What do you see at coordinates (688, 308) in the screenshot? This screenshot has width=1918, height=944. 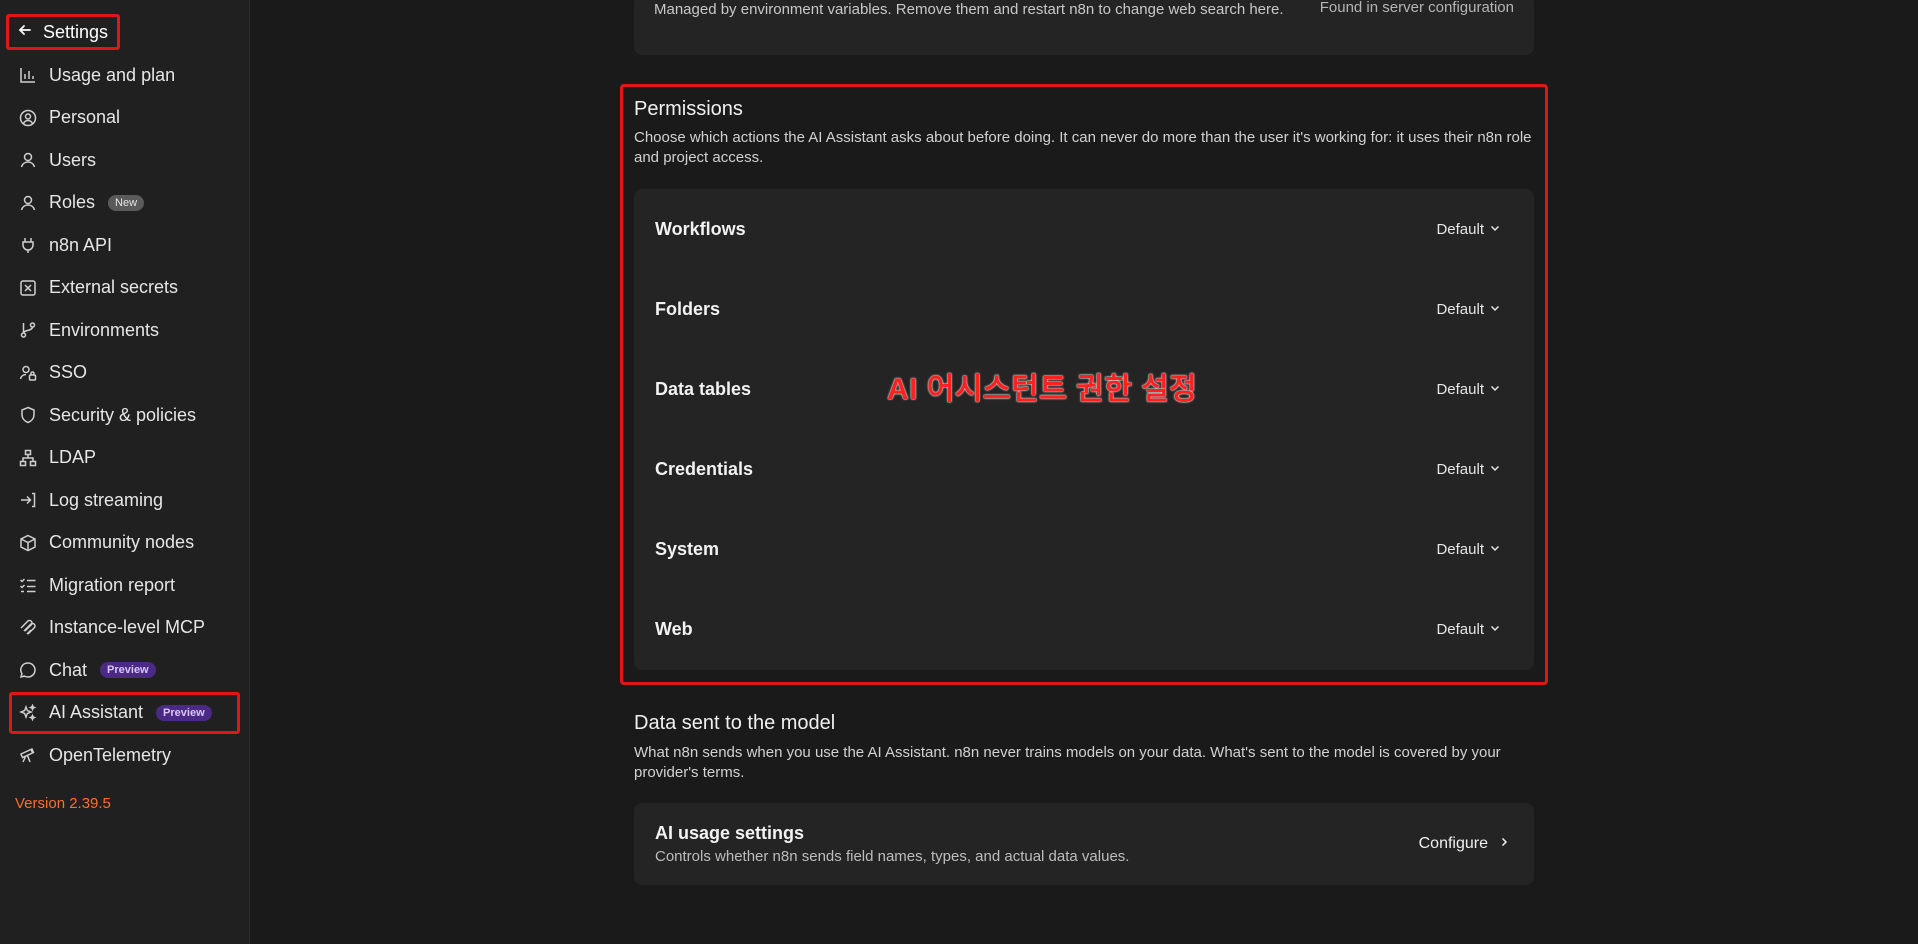 I see `permission-label: Folders` at bounding box center [688, 308].